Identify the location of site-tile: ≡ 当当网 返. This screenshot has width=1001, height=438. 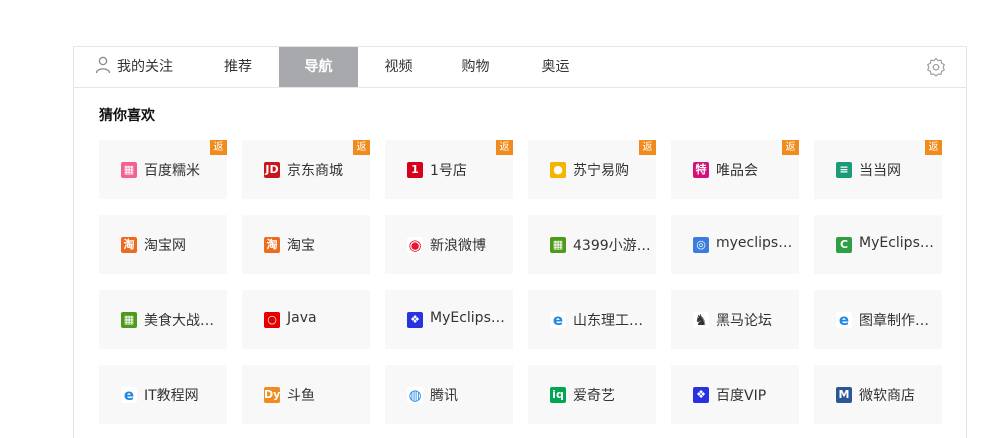
(878, 169).